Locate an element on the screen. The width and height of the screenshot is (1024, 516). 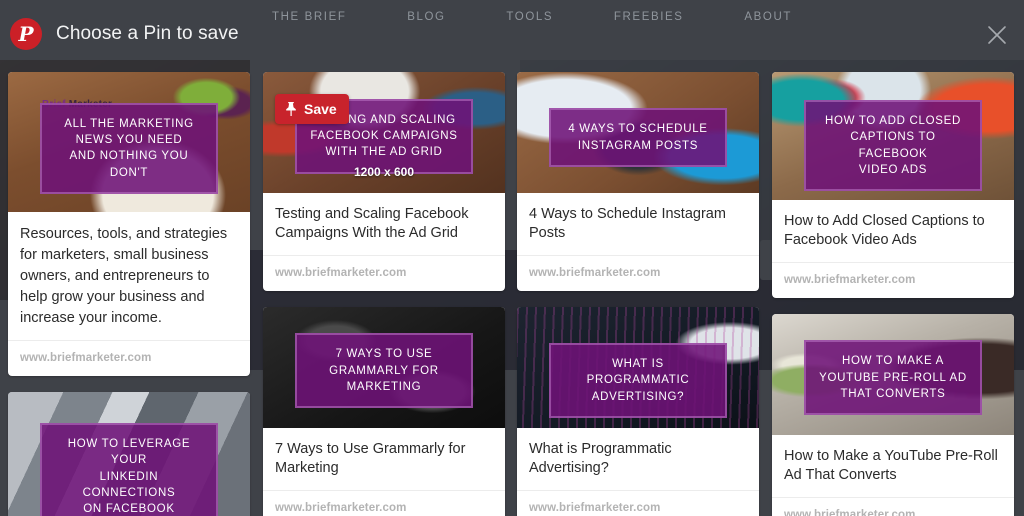
pin-overlay-title-line: YOUTUBE PRE-ROLL AD is located at coordinates (893, 377).